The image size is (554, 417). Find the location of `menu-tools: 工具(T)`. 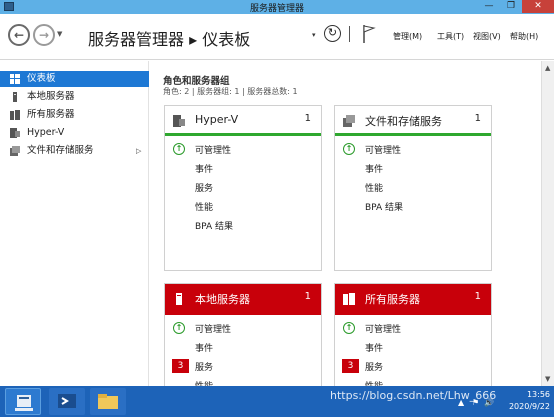

menu-tools: 工具(T) is located at coordinates (450, 36).